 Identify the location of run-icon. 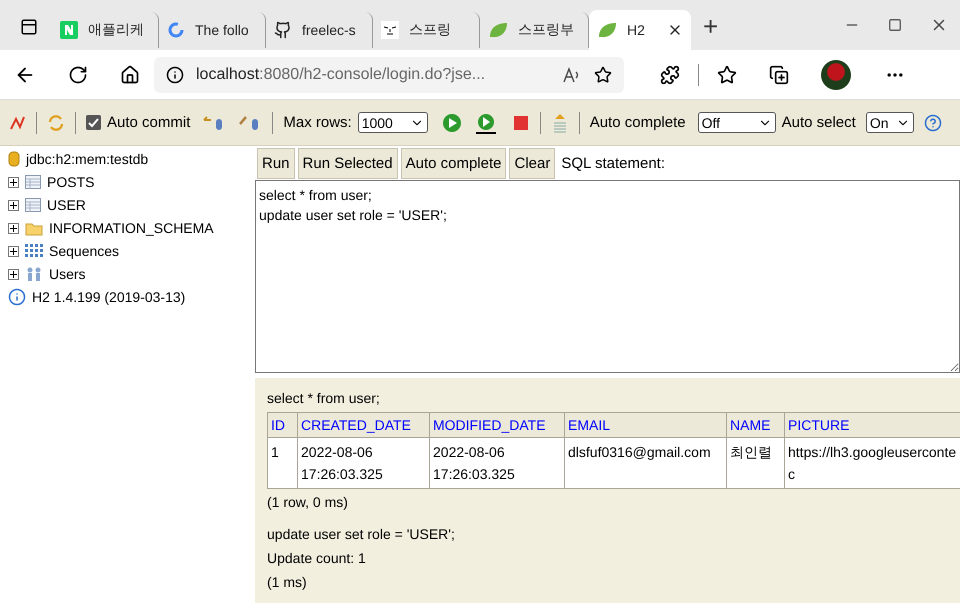
(452, 122).